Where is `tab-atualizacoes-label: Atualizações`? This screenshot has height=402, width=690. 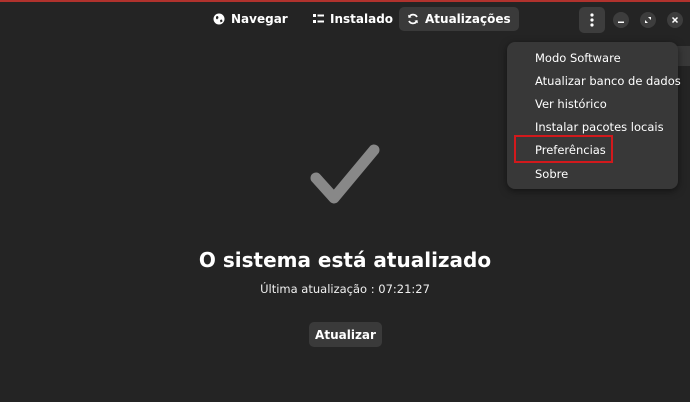
tab-atualizacoes-label: Atualizações is located at coordinates (468, 19).